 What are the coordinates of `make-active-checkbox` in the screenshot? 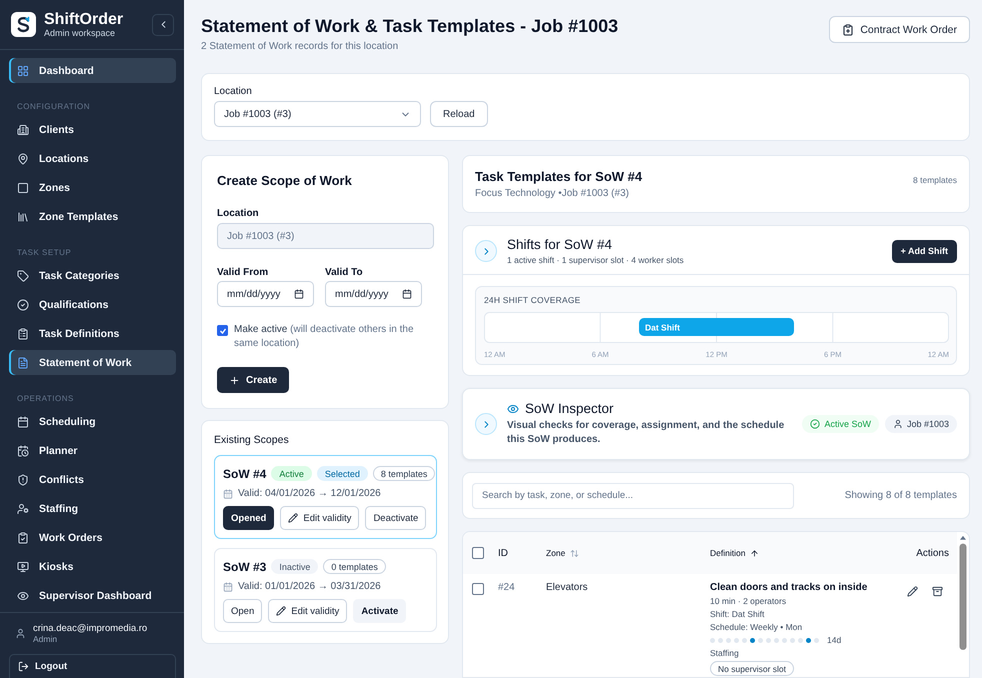 It's located at (222, 330).